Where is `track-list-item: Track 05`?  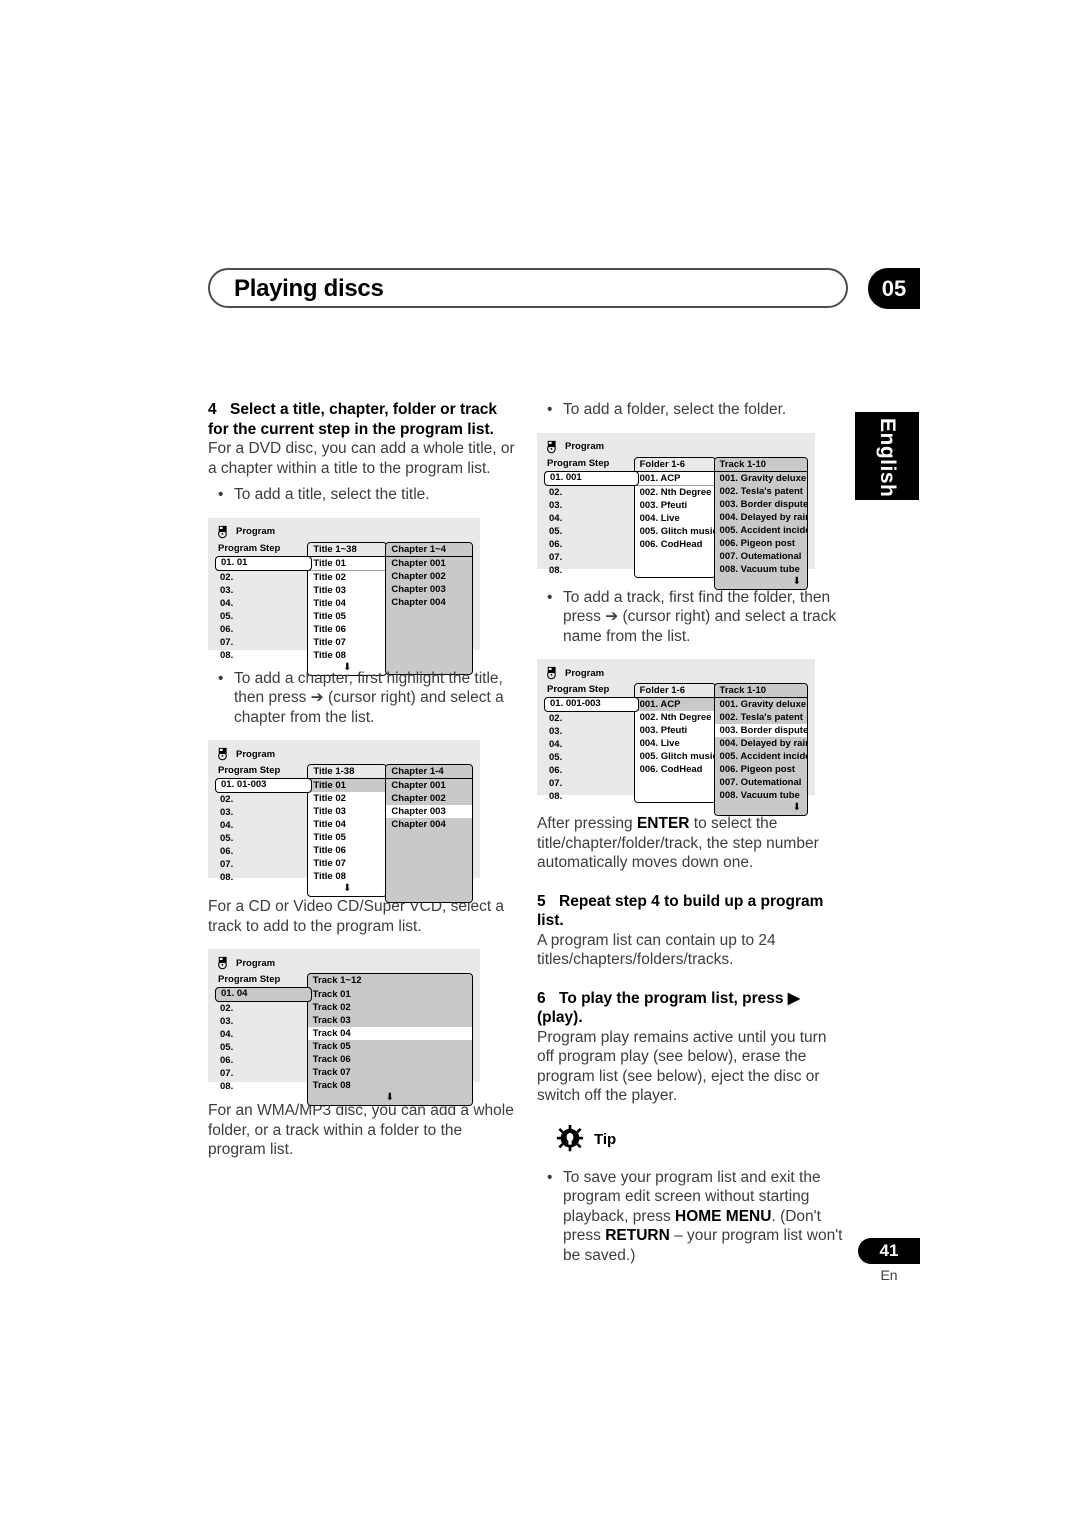
track-list-item: Track 05 is located at coordinates (389, 1046).